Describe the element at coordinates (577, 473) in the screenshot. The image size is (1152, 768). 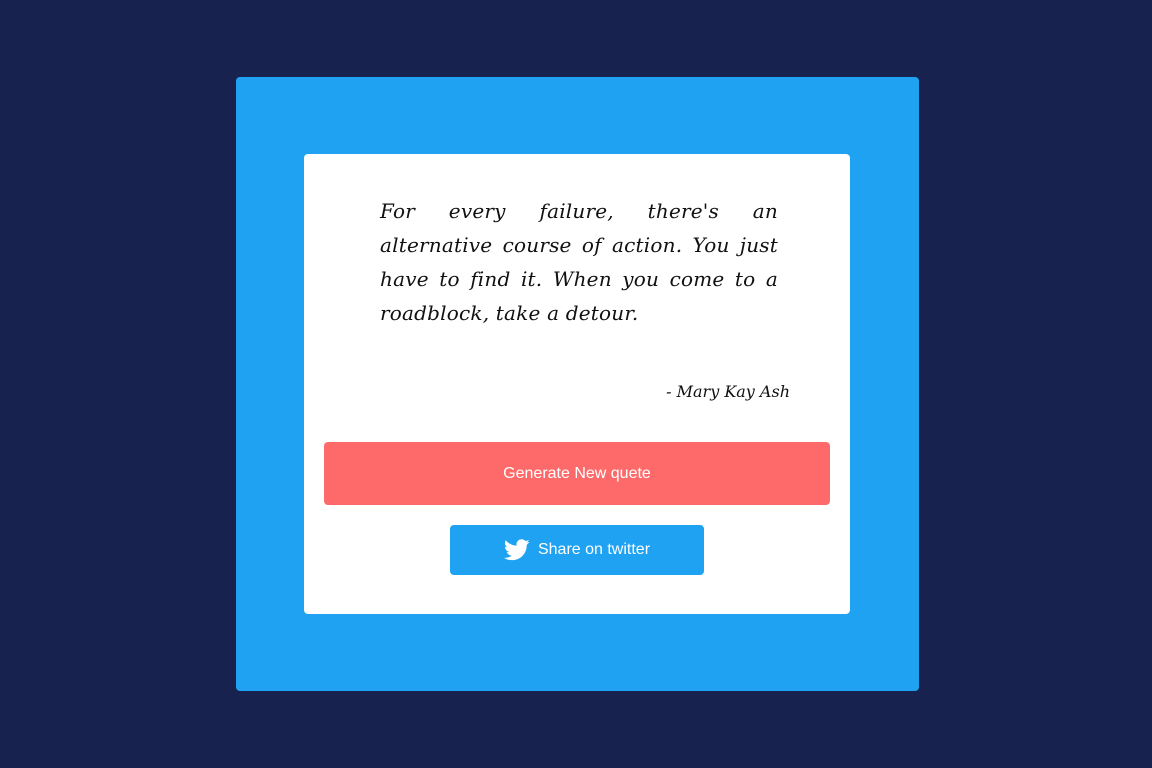
I see `generate-quote-button: Generate New quete` at that location.